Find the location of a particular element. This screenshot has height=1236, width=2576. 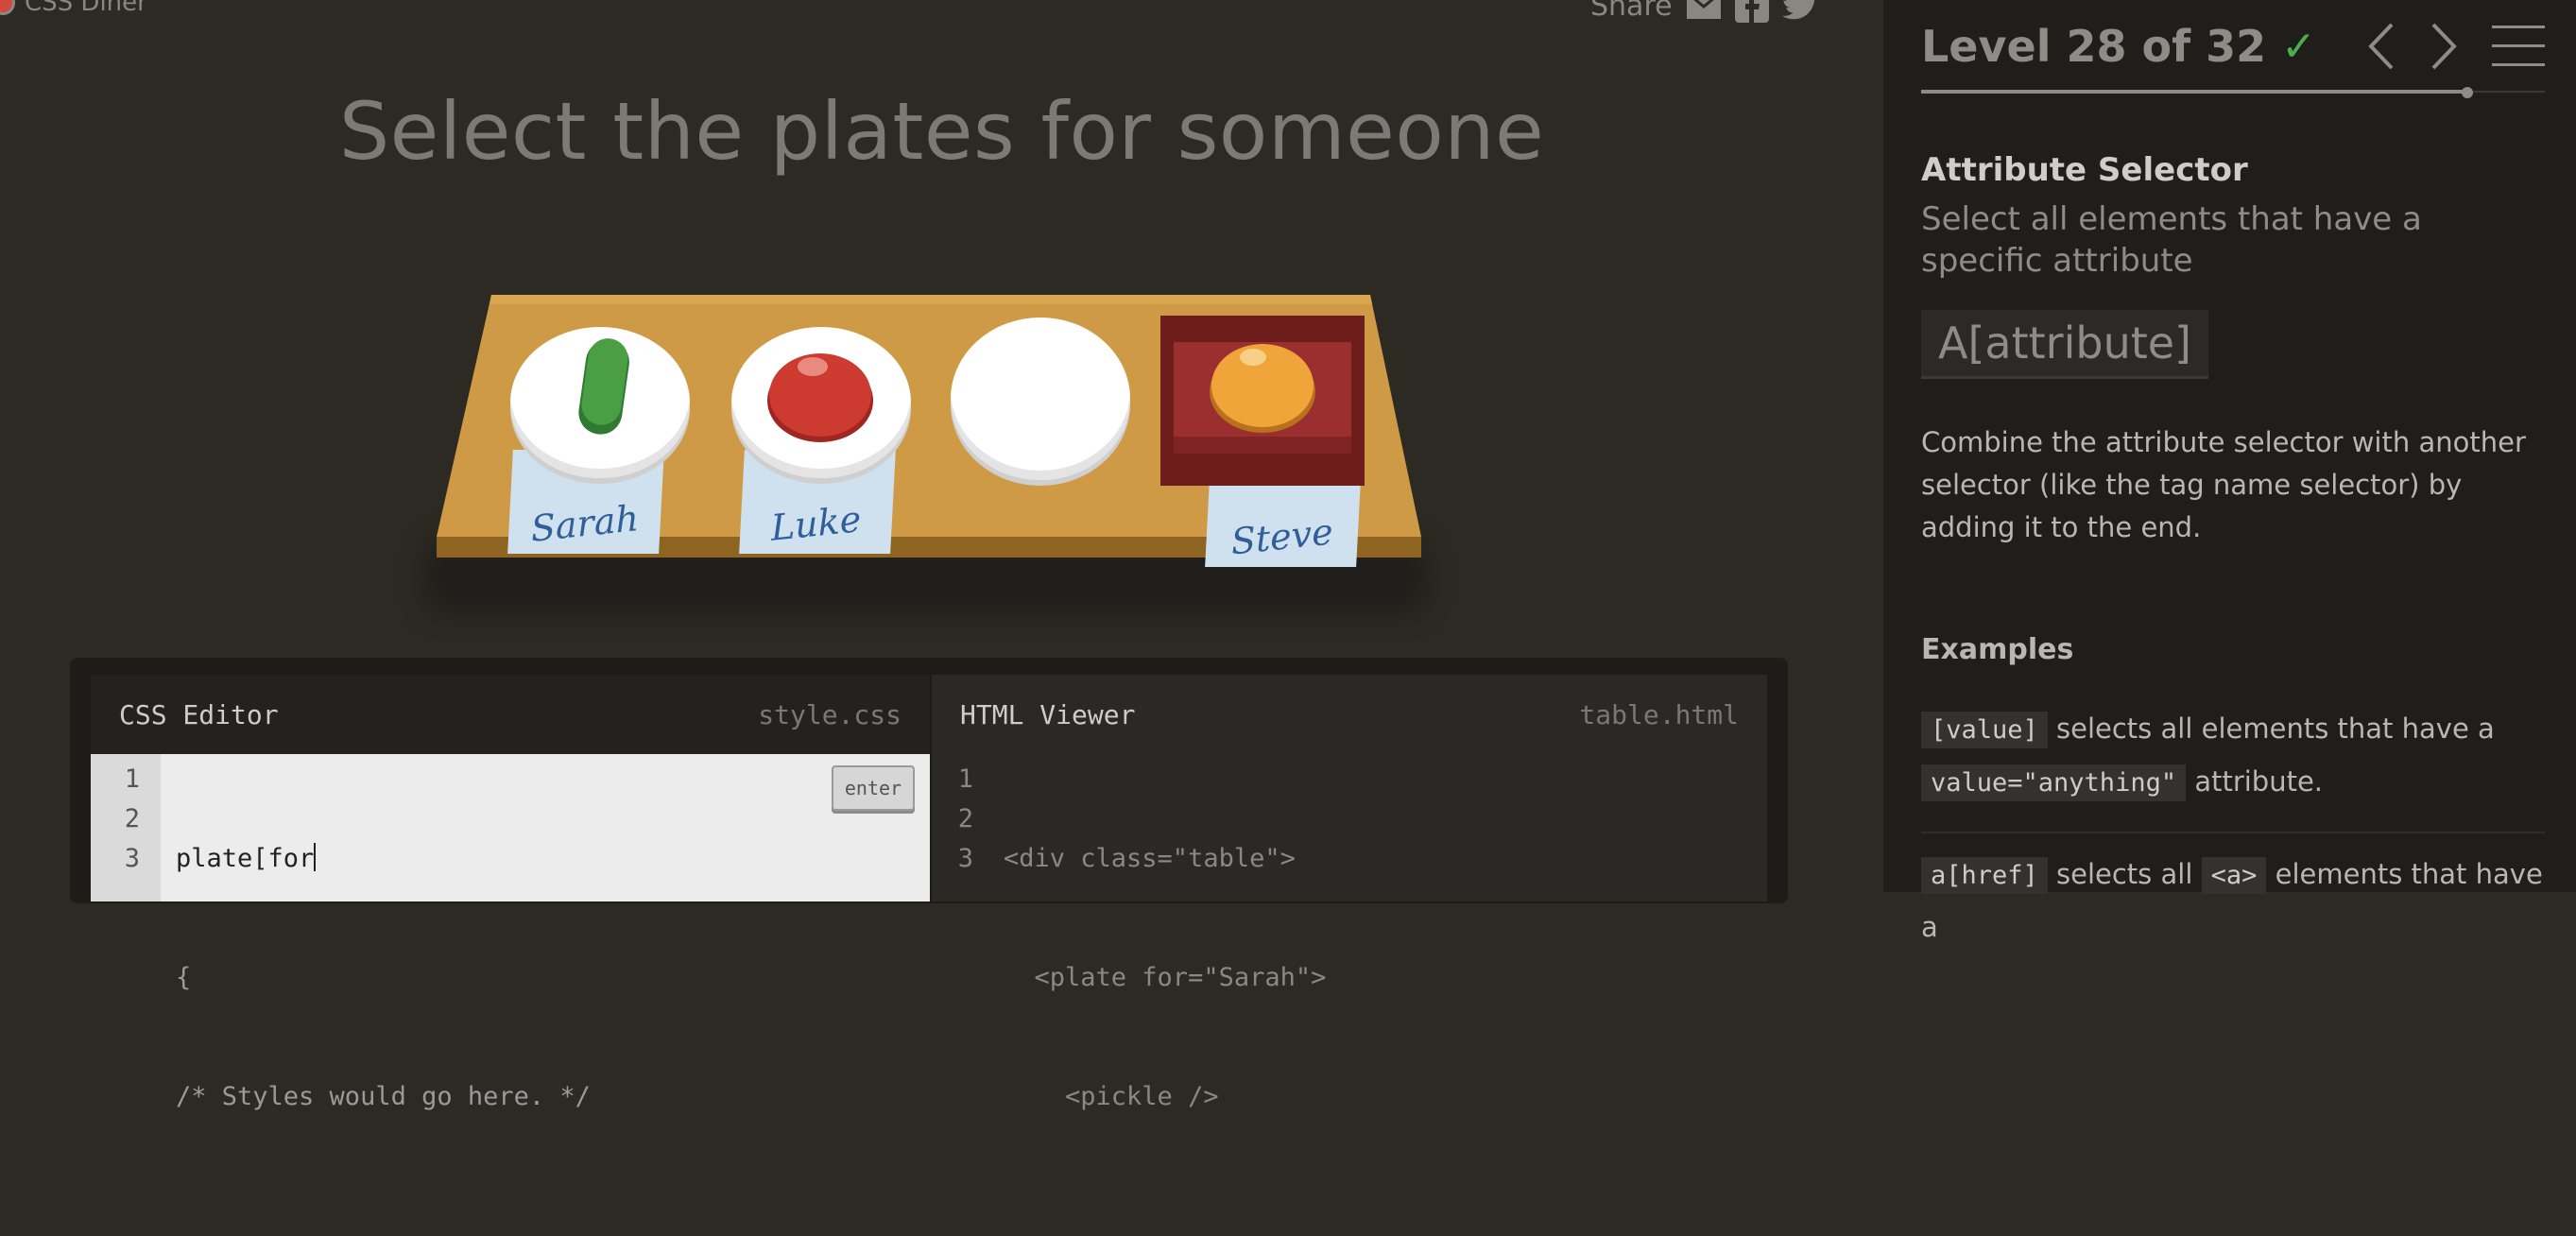

previous-level-icon is located at coordinates (2381, 46).